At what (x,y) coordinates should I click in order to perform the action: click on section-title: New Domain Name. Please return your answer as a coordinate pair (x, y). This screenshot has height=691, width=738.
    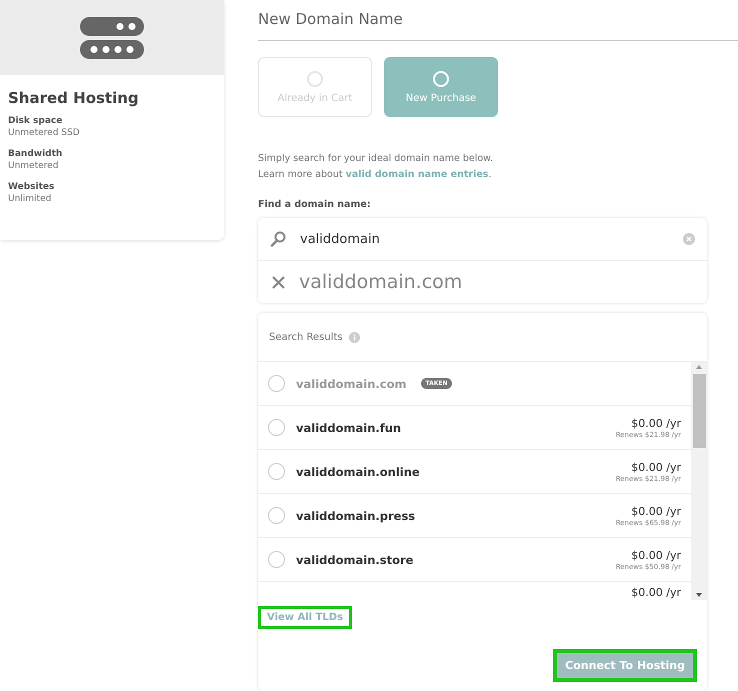
    Looking at the image, I should click on (498, 25).